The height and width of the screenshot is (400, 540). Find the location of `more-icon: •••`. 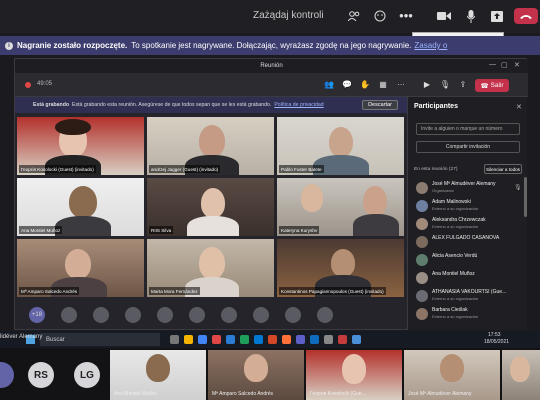

more-icon: ••• is located at coordinates (406, 15).